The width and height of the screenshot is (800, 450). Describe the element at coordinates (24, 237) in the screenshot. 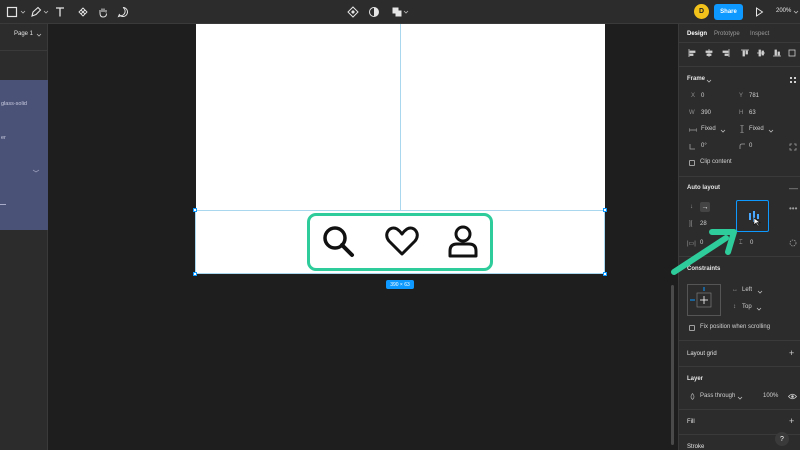

I see `layers-panel: Page 1 glass-solid er` at that location.